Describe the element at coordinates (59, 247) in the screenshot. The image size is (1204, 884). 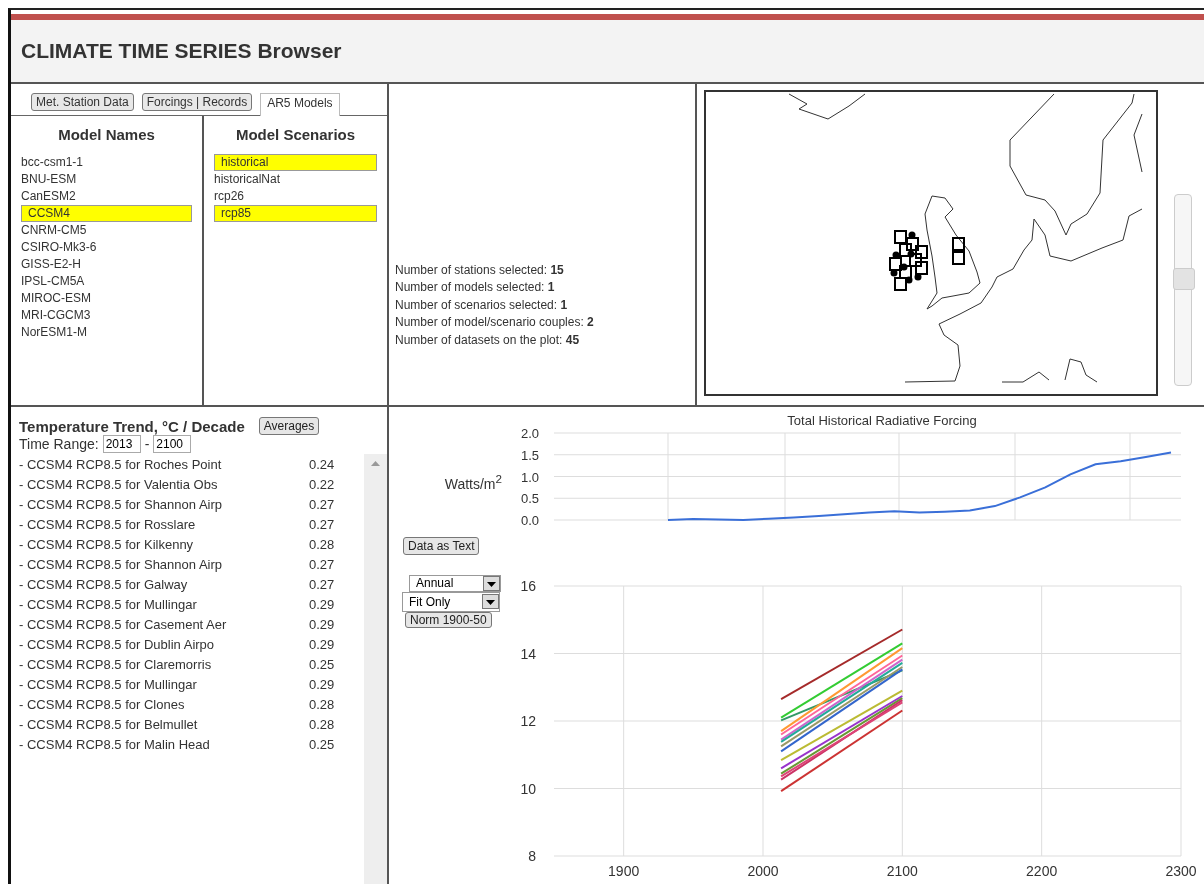
I see `model-name-item: CSIRO-Mk3-6` at that location.